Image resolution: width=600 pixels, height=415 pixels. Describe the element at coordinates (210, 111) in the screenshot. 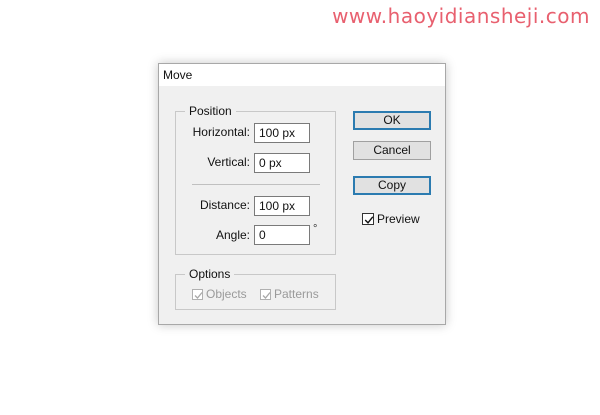

I see `position-group-legend: Position` at that location.